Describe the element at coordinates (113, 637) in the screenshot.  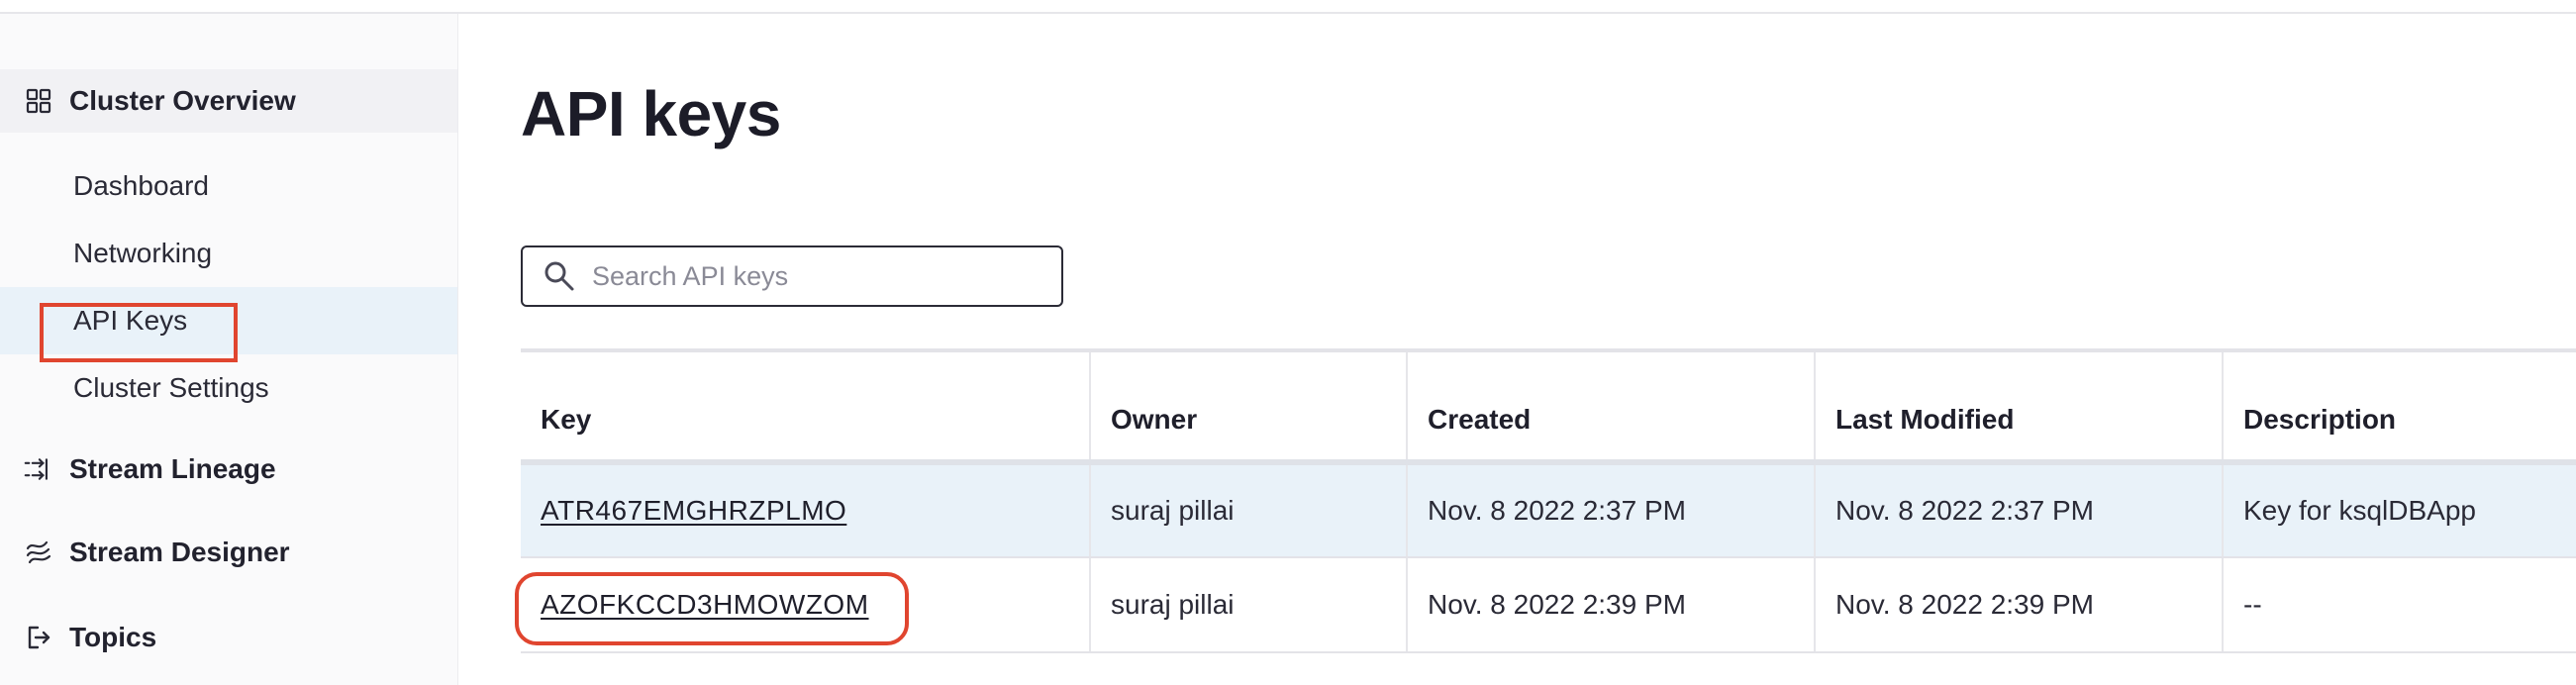
I see `sidebar-section-label: Topics` at that location.